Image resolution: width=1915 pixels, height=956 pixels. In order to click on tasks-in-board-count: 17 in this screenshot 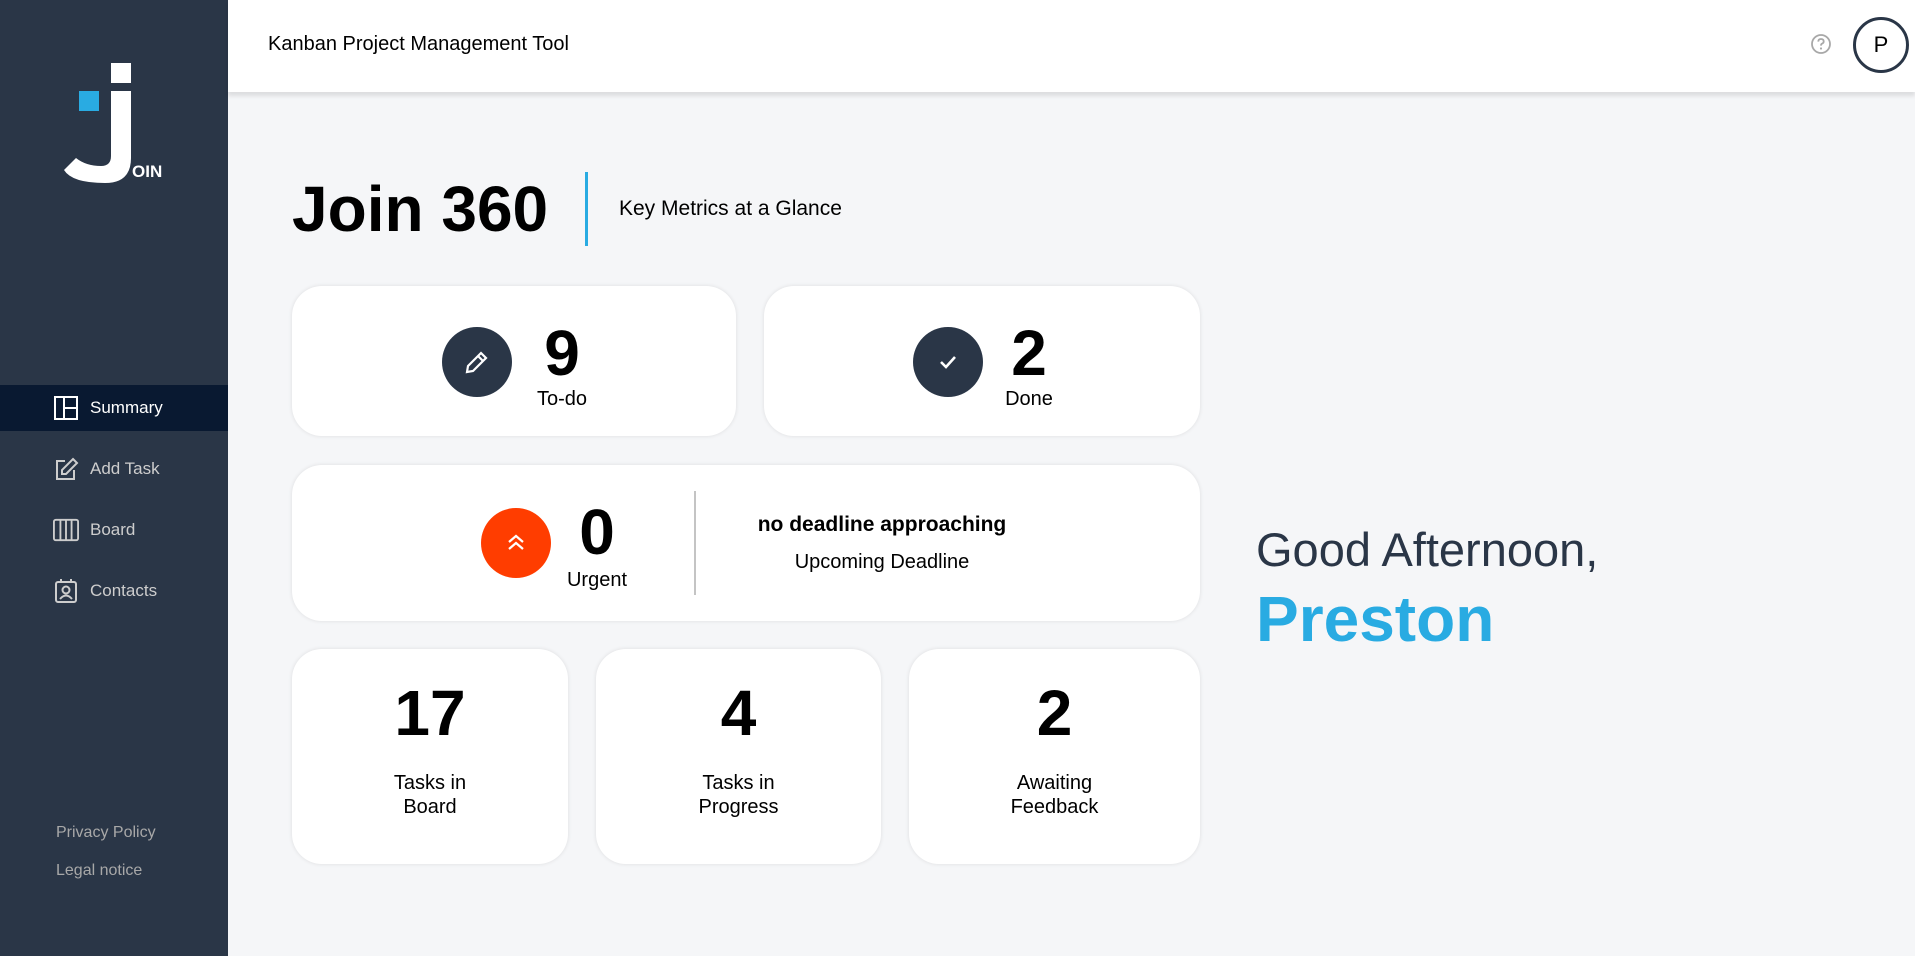, I will do `click(430, 713)`.